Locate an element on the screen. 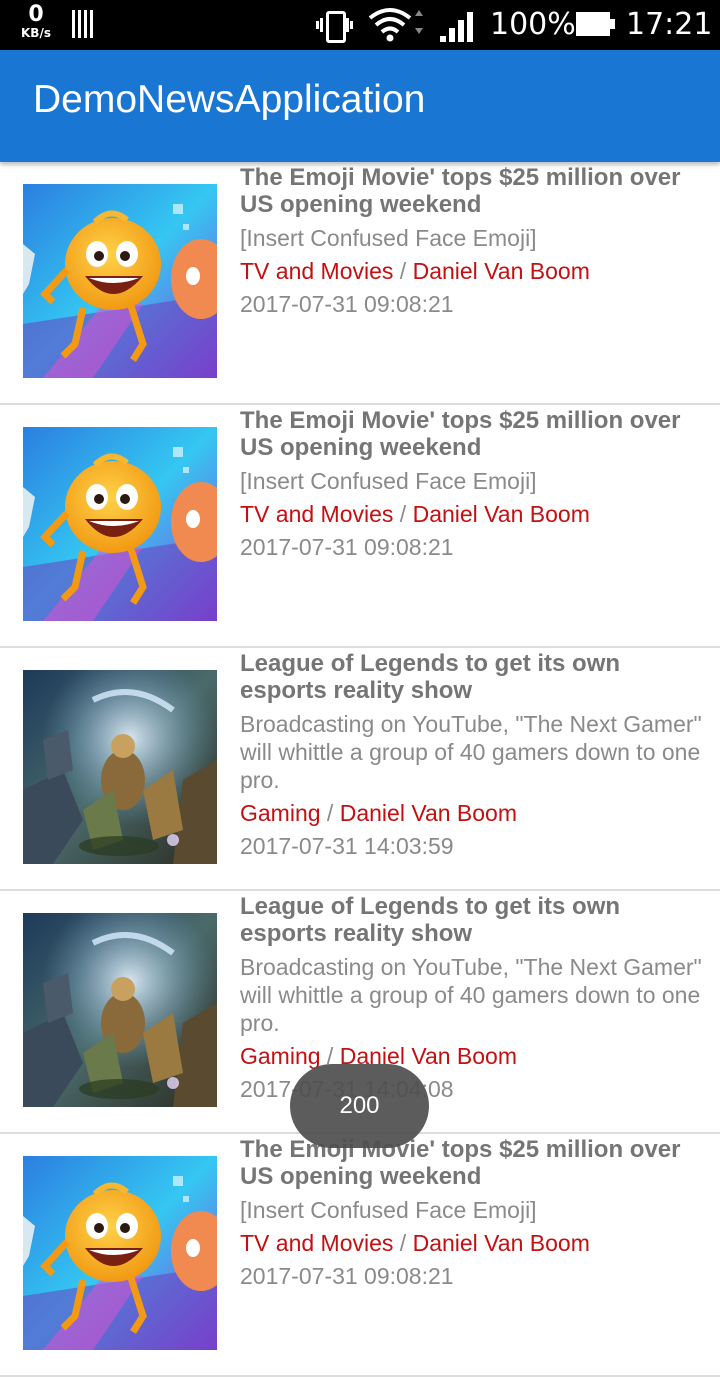  network-speed-value: 0 is located at coordinates (36, 14).